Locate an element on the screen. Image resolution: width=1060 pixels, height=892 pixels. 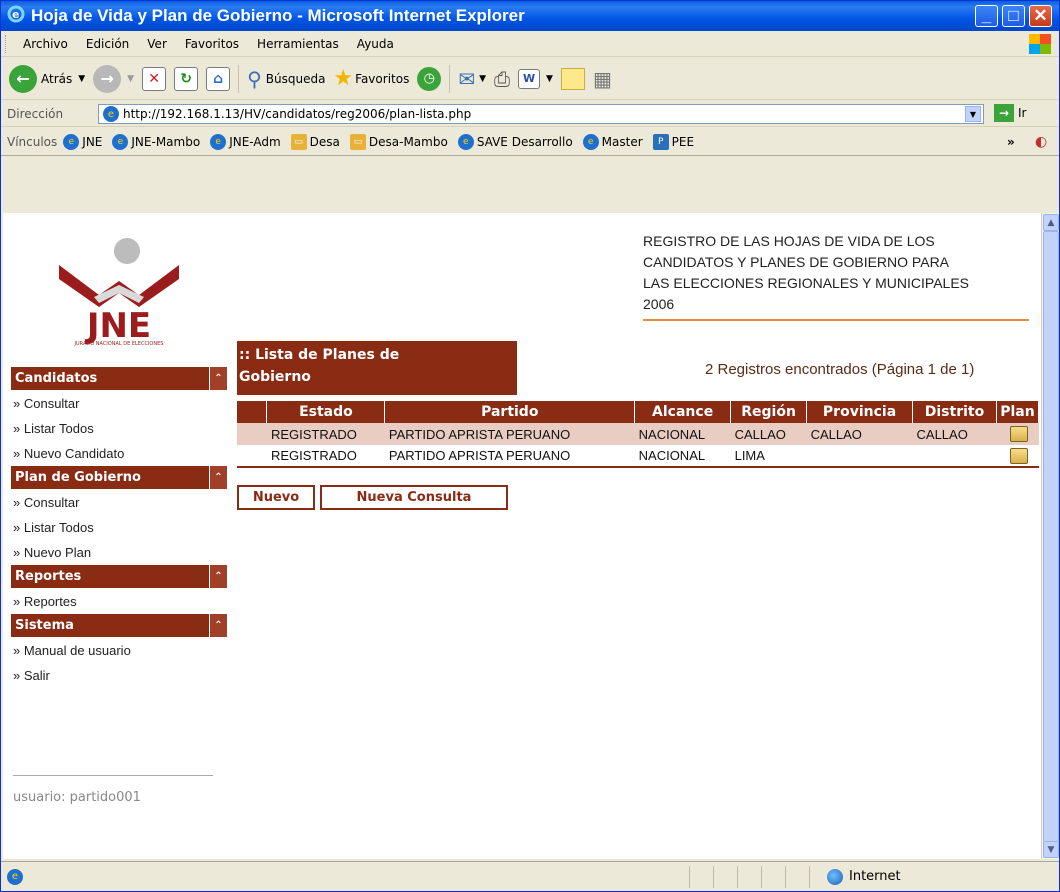
more-links-icon: » is located at coordinates (1011, 142).